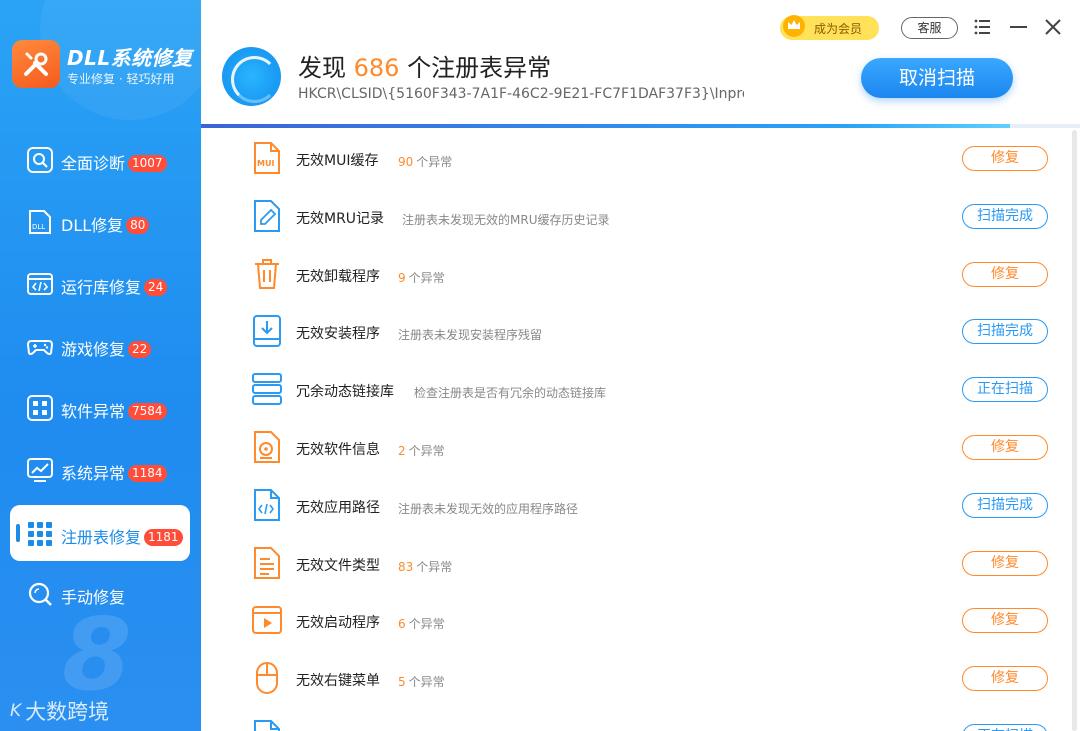 Image resolution: width=1080 pixels, height=731 pixels. What do you see at coordinates (402, 624) in the screenshot?
I see `anomaly-count: 6` at bounding box center [402, 624].